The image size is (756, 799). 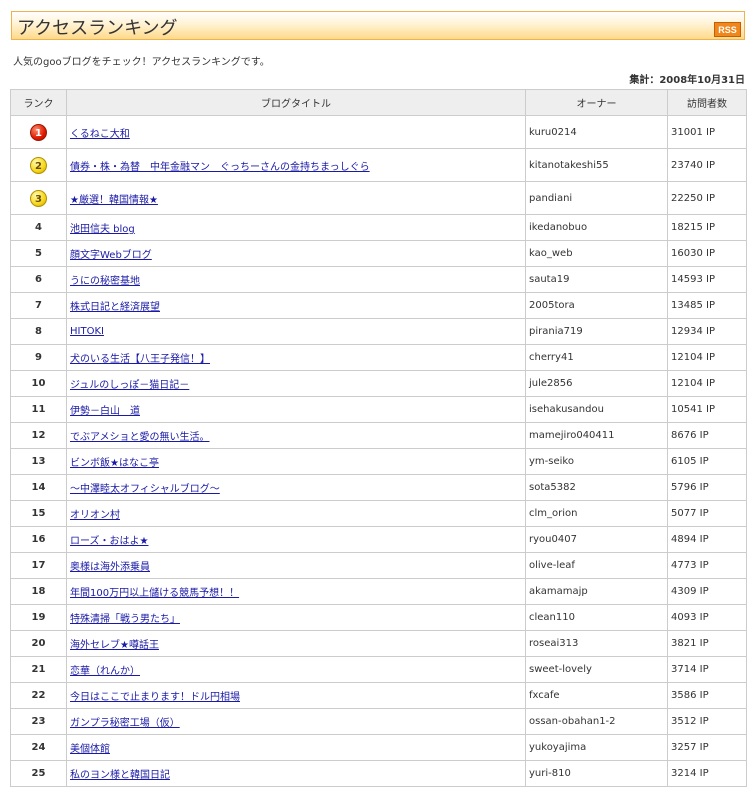 What do you see at coordinates (145, 489) in the screenshot?
I see `blog-title-link: ～中澤睦太オフィシャルブログ～` at bounding box center [145, 489].